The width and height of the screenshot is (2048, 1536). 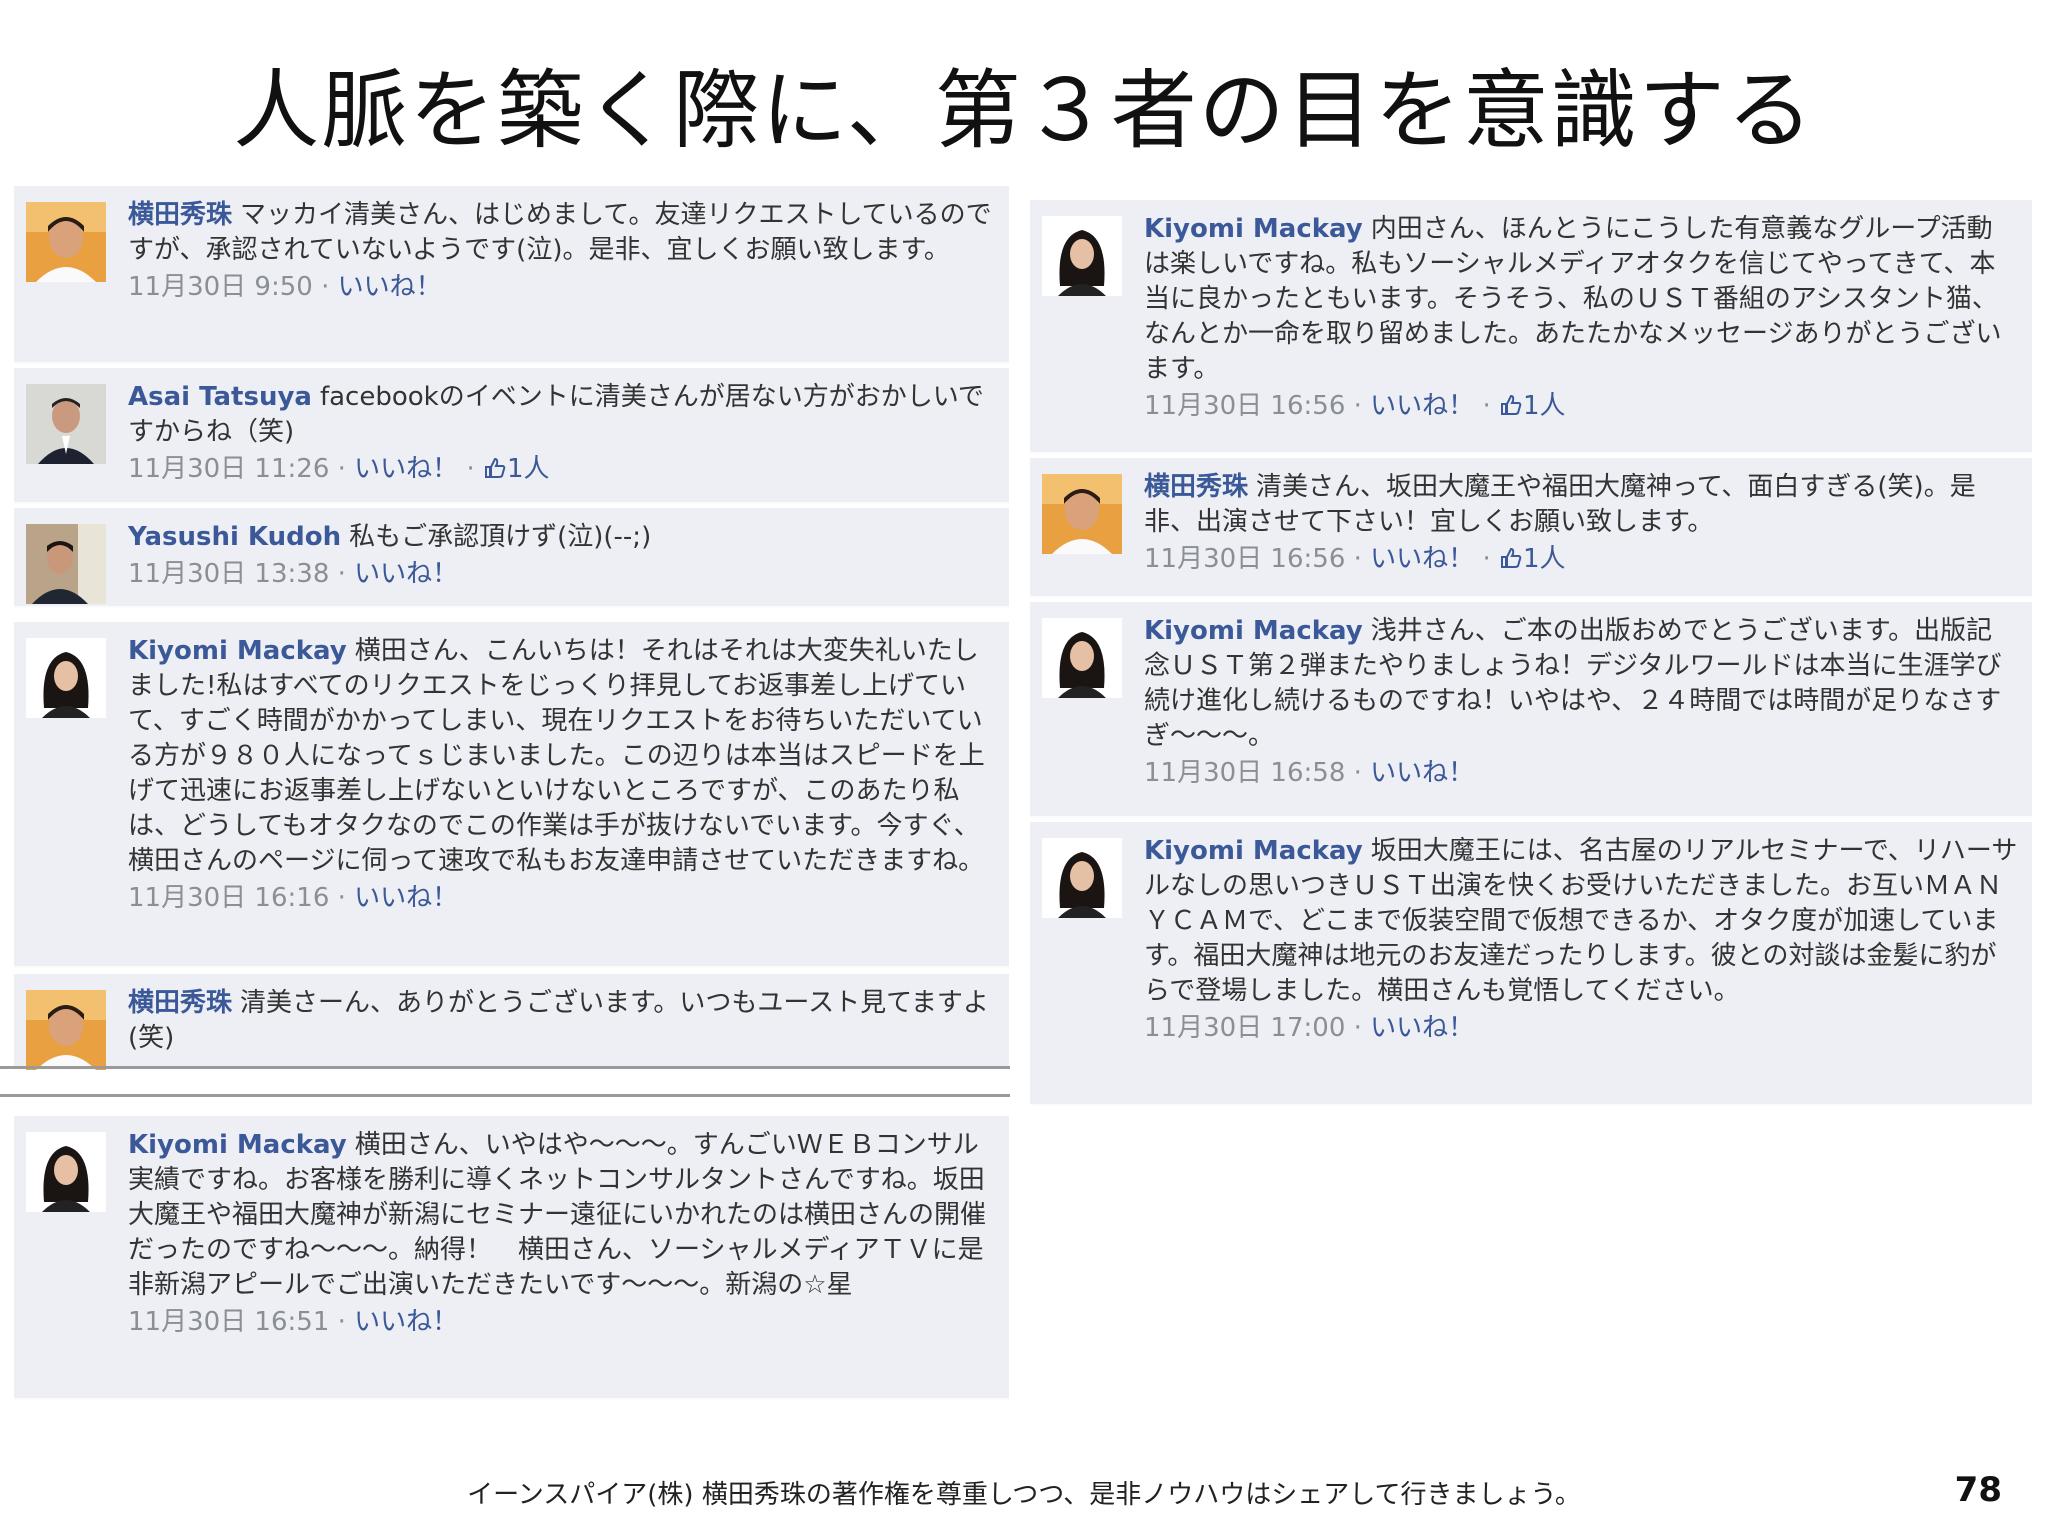 I want to click on slide-title: 人脈を築く際に、第３者の目を意識する, so click(x=1024, y=111).